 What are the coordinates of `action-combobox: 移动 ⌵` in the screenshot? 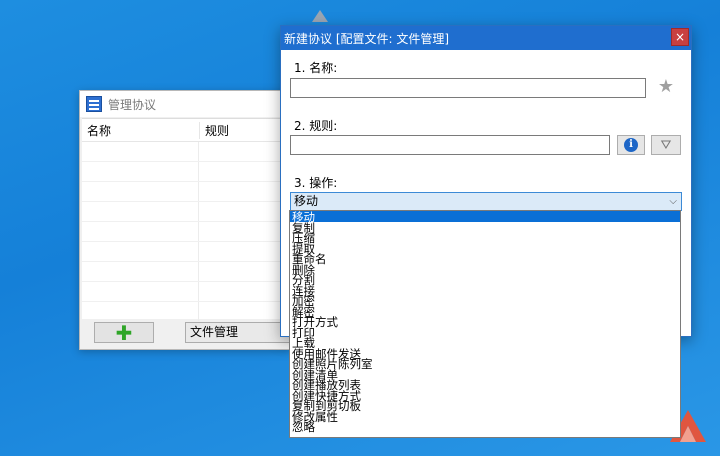 It's located at (486, 201).